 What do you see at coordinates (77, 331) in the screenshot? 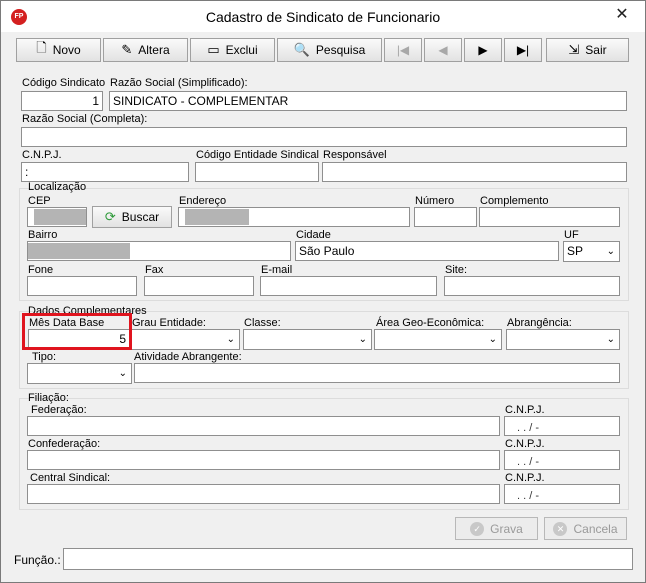
I see `highlight-box` at bounding box center [77, 331].